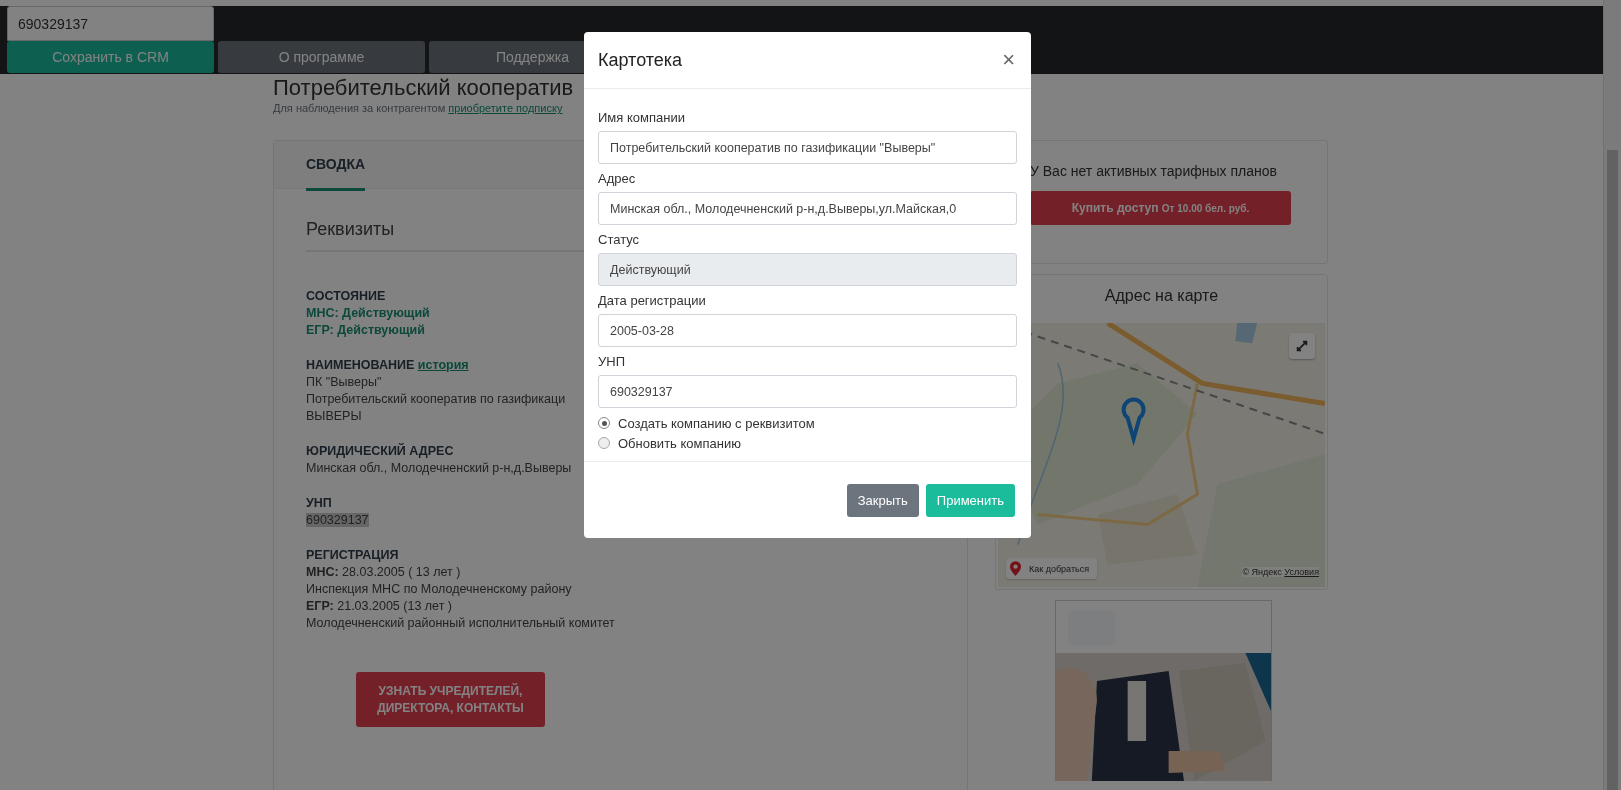  What do you see at coordinates (652, 300) in the screenshot?
I see `field-label: Дата регистрации` at bounding box center [652, 300].